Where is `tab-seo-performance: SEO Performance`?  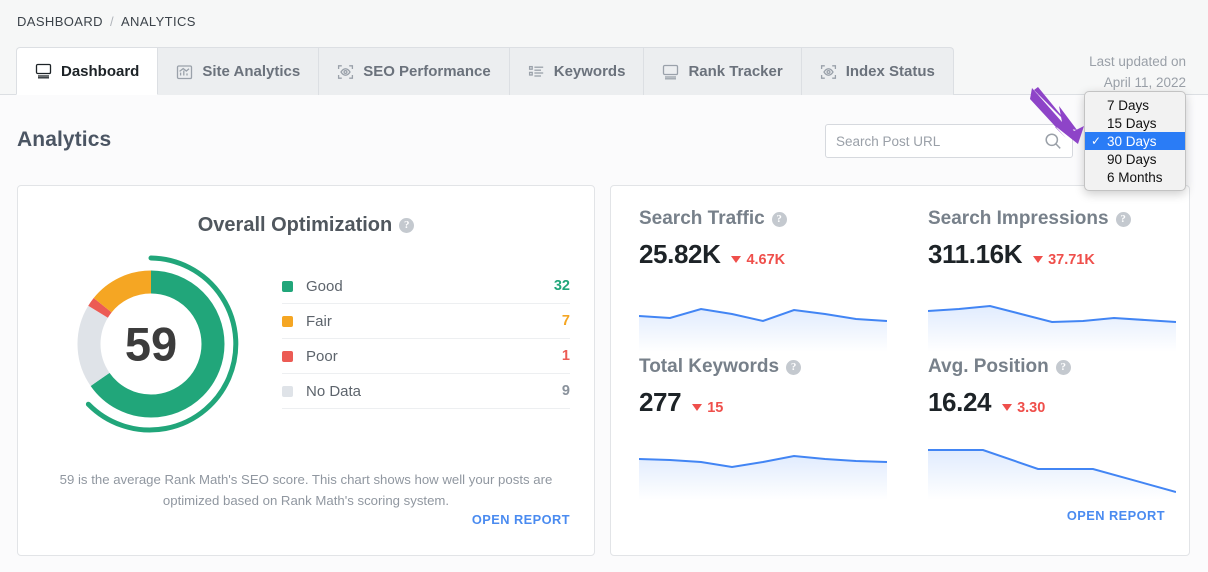
tab-seo-performance: SEO Performance is located at coordinates (414, 71).